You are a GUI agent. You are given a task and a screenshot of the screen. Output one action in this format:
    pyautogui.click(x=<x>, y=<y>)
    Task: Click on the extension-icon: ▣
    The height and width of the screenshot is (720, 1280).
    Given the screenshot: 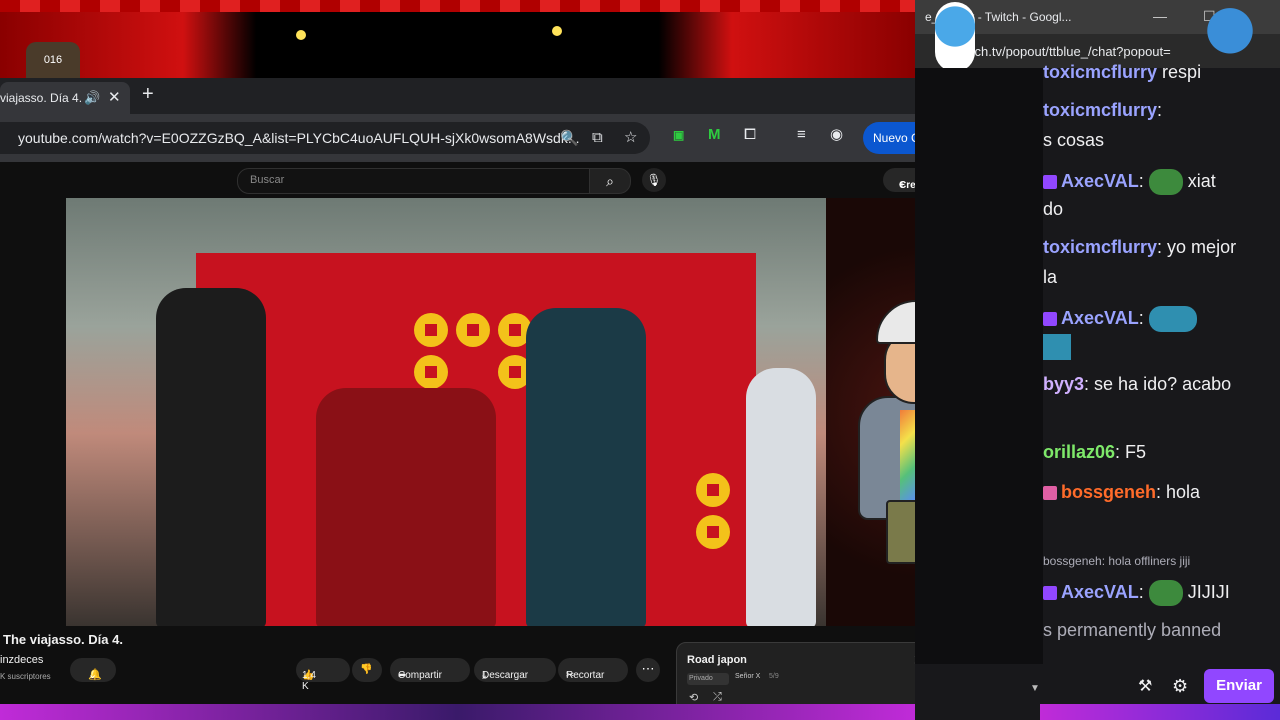 What is the action you would take?
    pyautogui.click(x=678, y=135)
    